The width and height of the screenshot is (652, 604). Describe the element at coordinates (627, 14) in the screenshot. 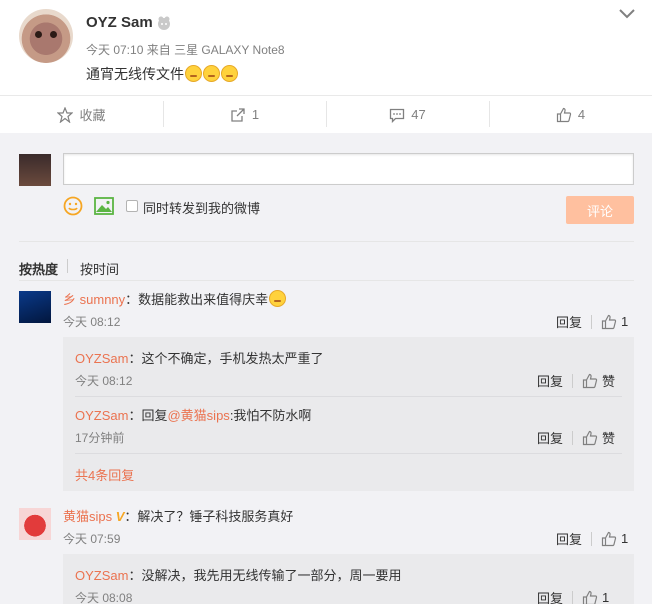

I see `chevron-down-icon` at that location.